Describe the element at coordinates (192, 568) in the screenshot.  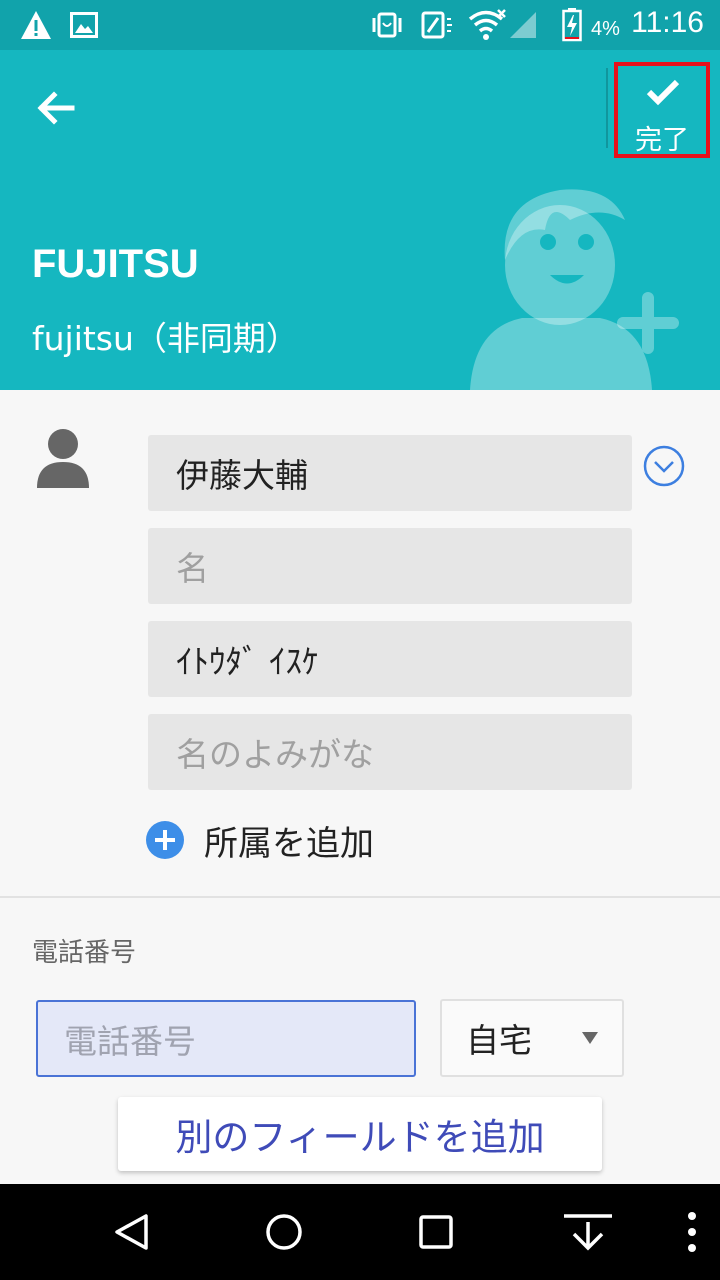
I see `first-name-placeholder: 名` at that location.